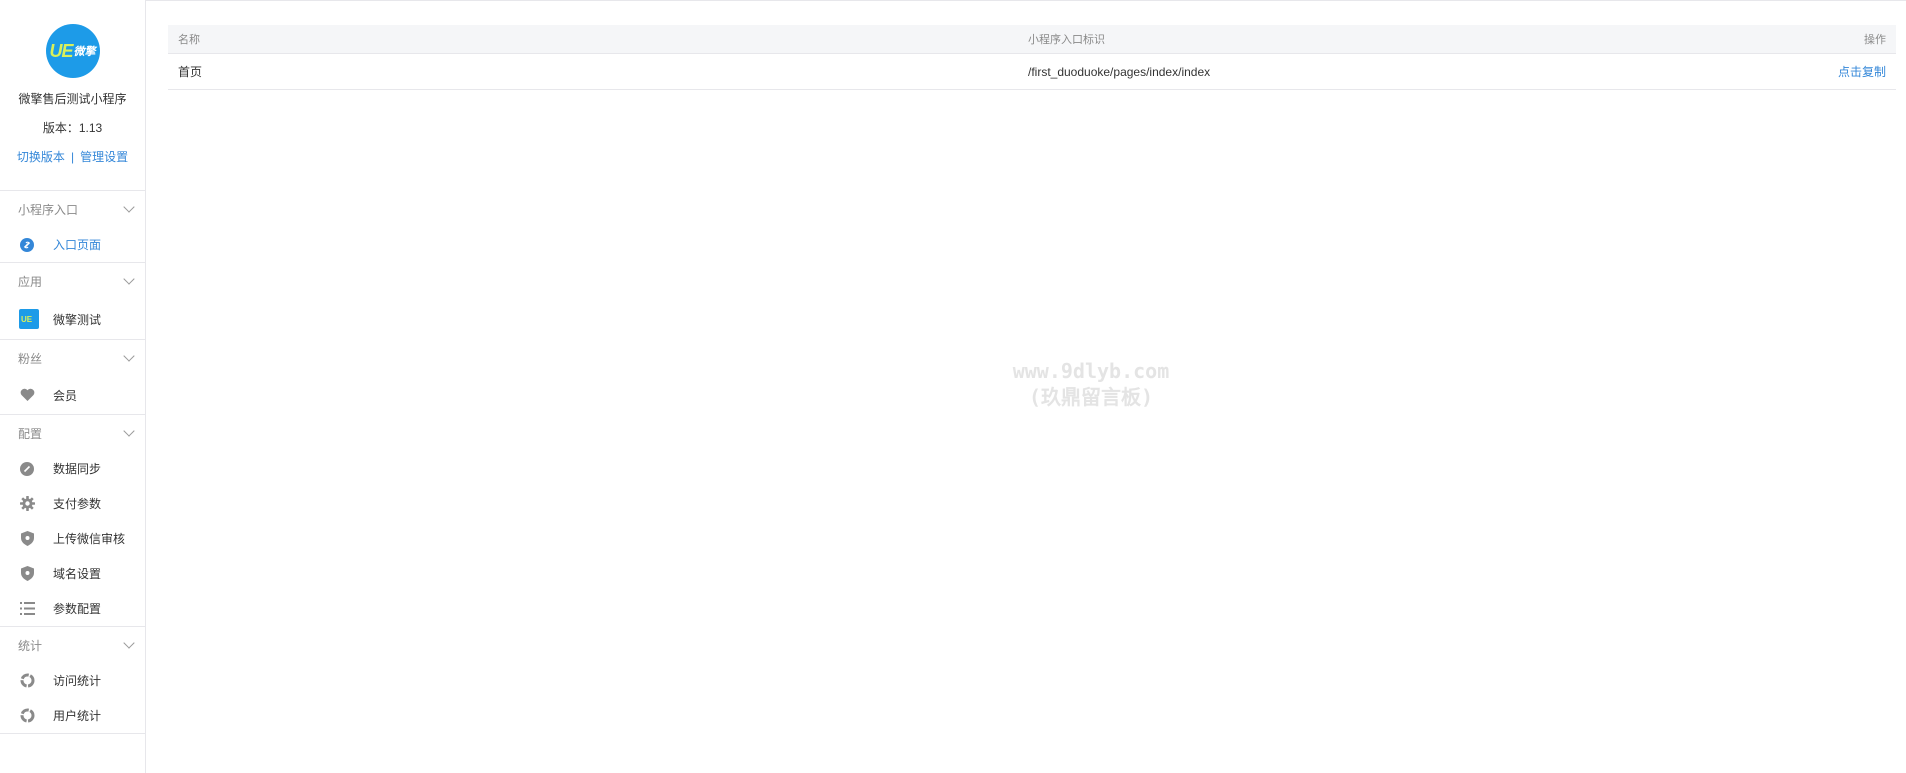 This screenshot has height=773, width=1906. Describe the element at coordinates (1831, 71) in the screenshot. I see `cell-action: 点击复制` at that location.